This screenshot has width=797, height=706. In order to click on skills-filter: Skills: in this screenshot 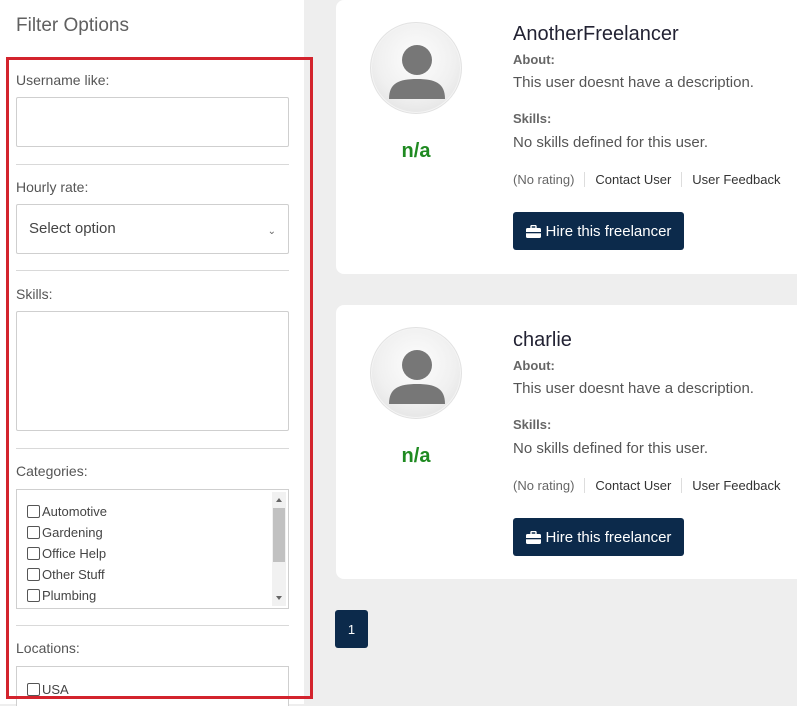, I will do `click(152, 358)`.